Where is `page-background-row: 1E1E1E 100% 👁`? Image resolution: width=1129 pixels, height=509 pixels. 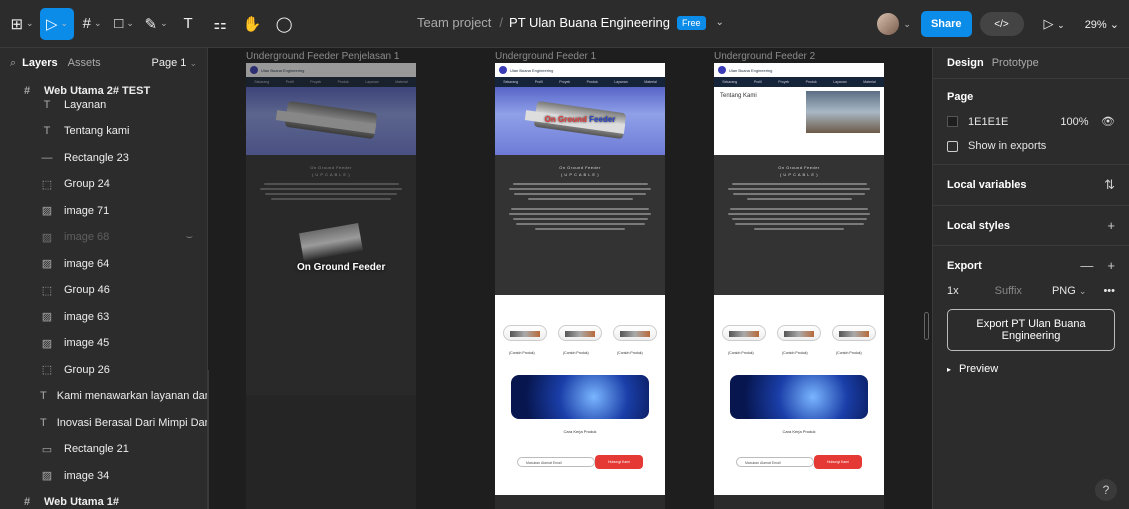 page-background-row: 1E1E1E 100% 👁 is located at coordinates (1031, 121).